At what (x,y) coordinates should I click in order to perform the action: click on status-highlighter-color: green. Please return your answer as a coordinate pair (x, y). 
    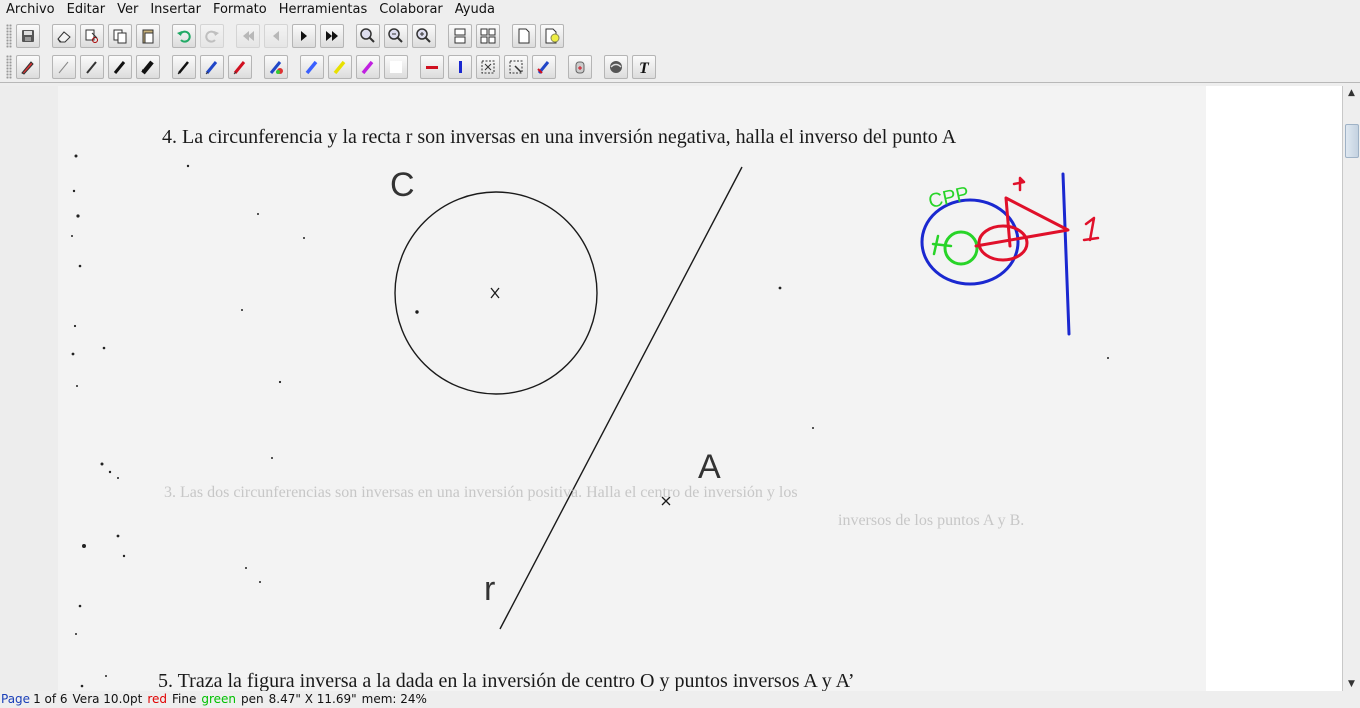
    Looking at the image, I should click on (219, 699).